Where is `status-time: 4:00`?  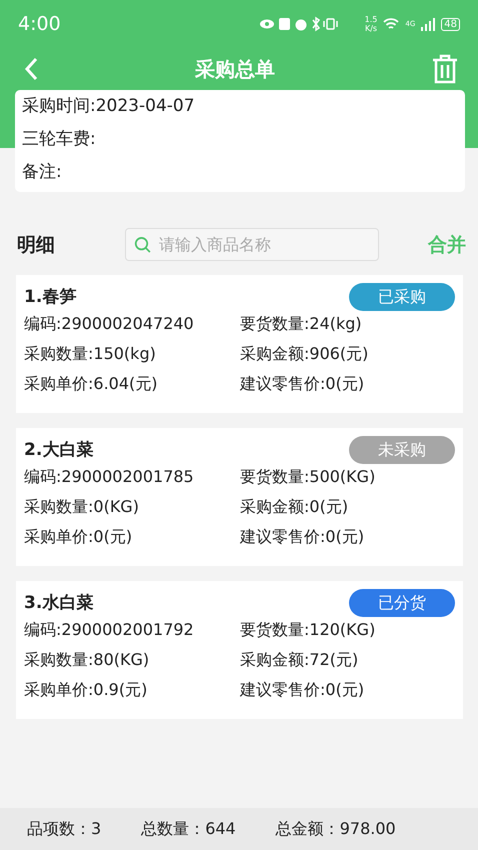 status-time: 4:00 is located at coordinates (39, 24).